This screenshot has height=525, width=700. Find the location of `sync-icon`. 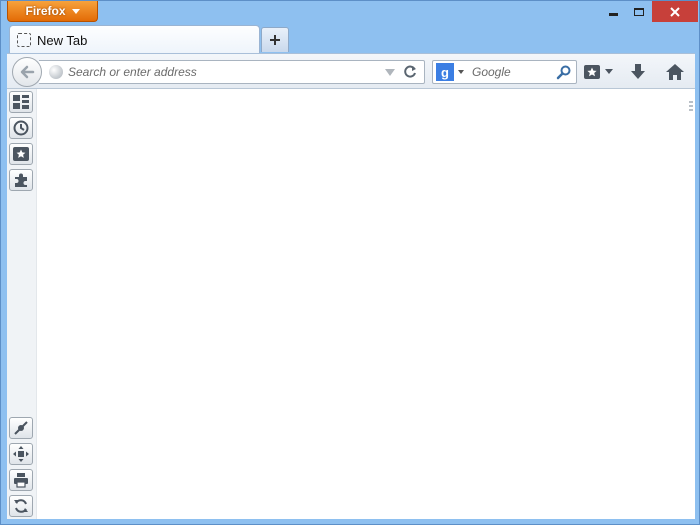

sync-icon is located at coordinates (21, 506).